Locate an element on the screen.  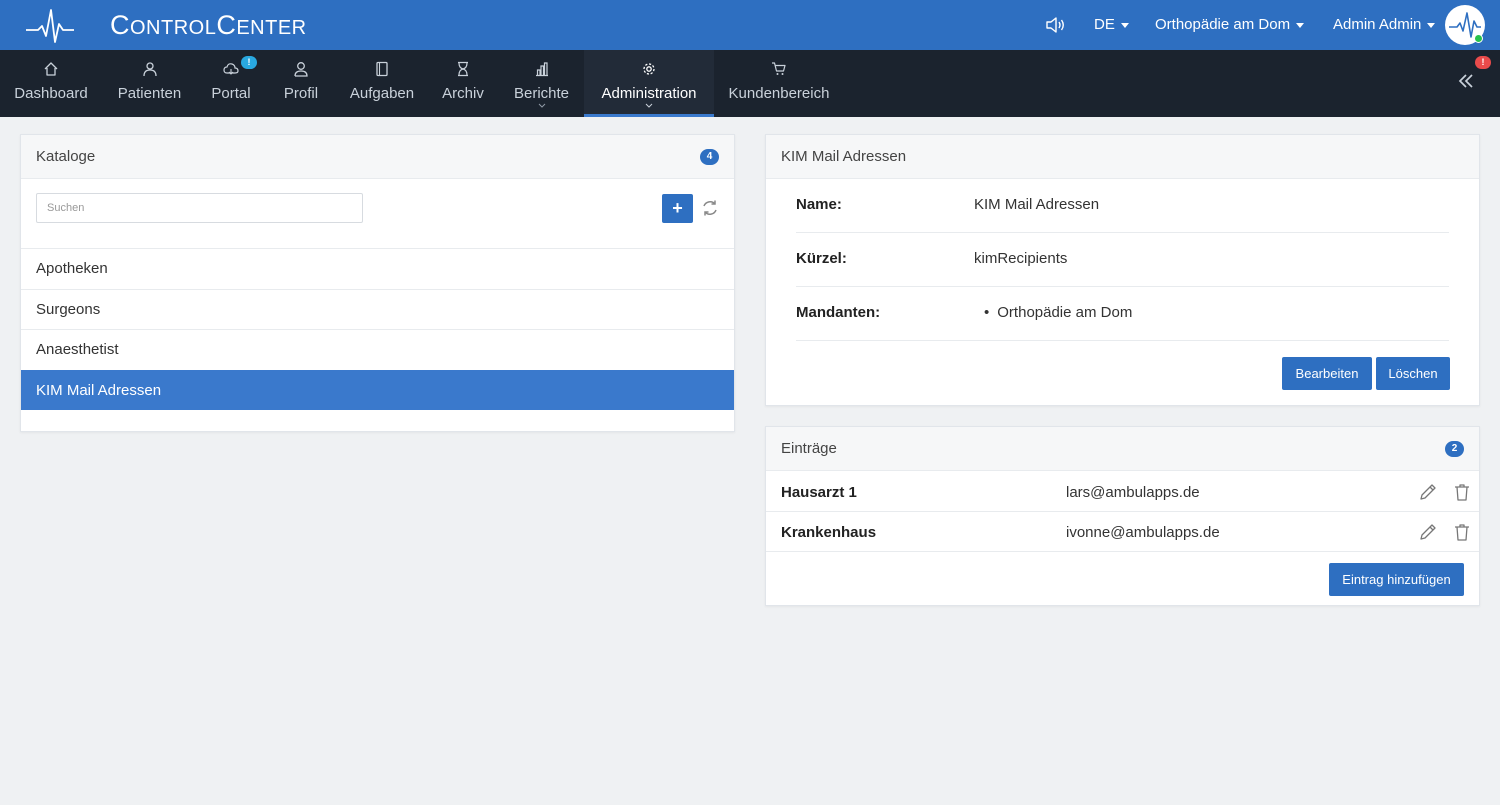
panel-title: KIM Mail Adressen is located at coordinates (844, 156).